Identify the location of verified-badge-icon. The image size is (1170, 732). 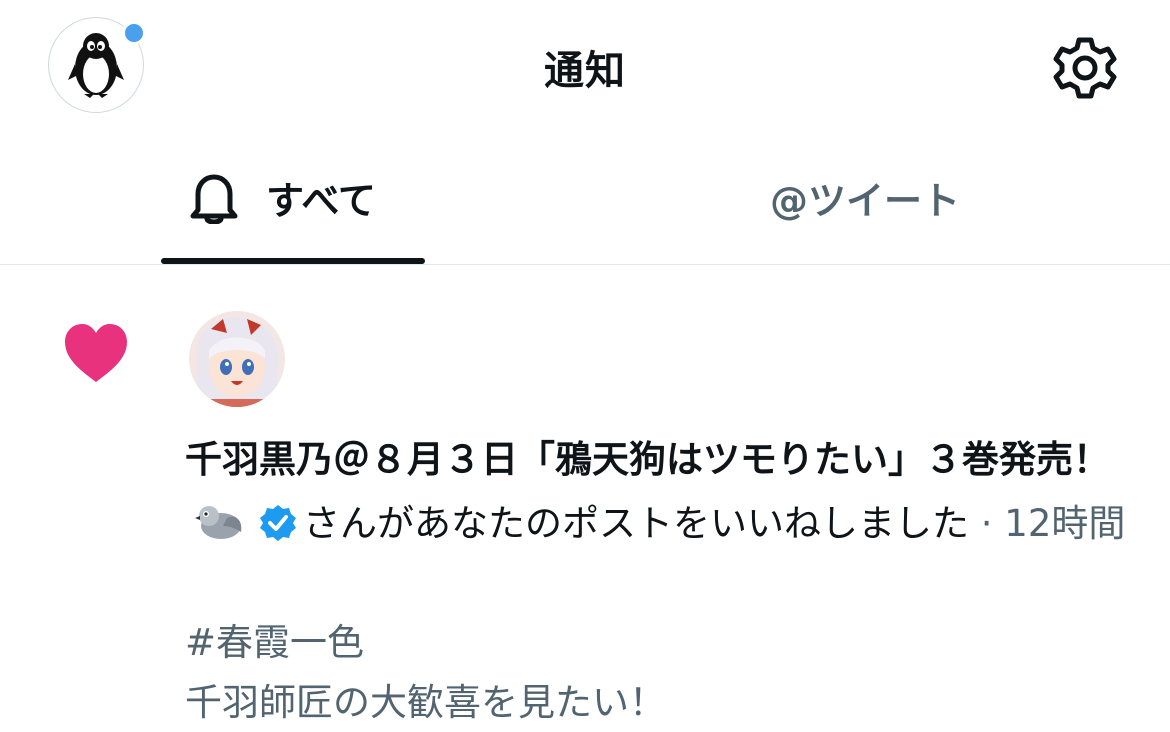
(278, 523).